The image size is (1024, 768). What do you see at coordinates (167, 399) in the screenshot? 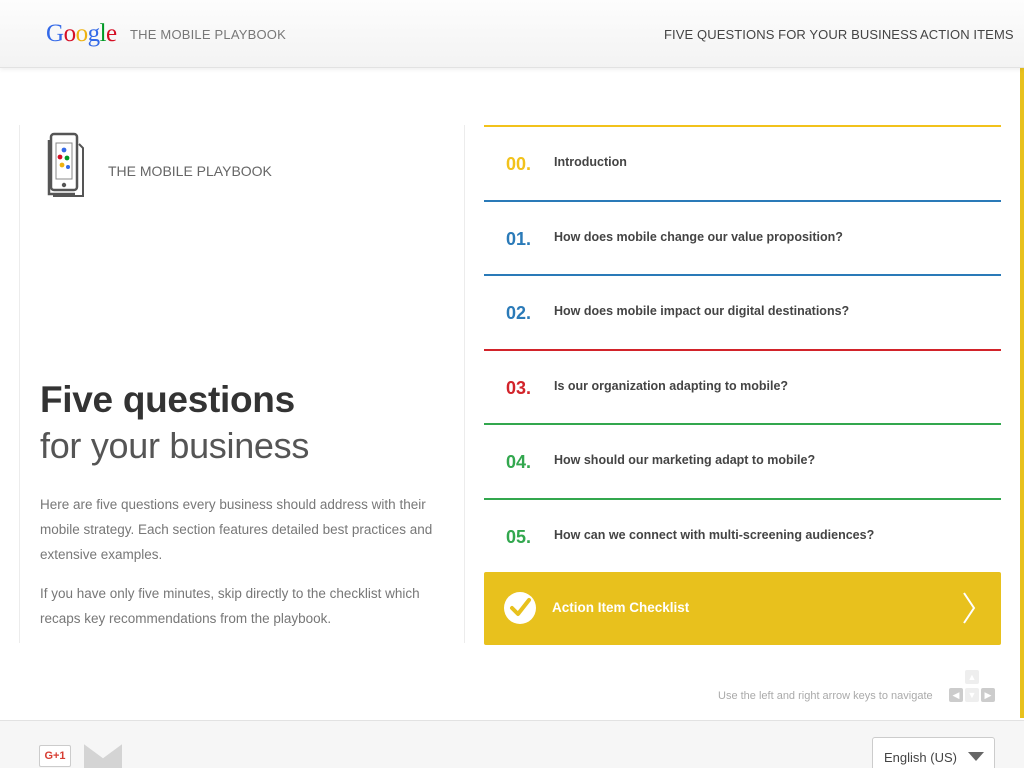
I see `headline-strong: Five questions` at bounding box center [167, 399].